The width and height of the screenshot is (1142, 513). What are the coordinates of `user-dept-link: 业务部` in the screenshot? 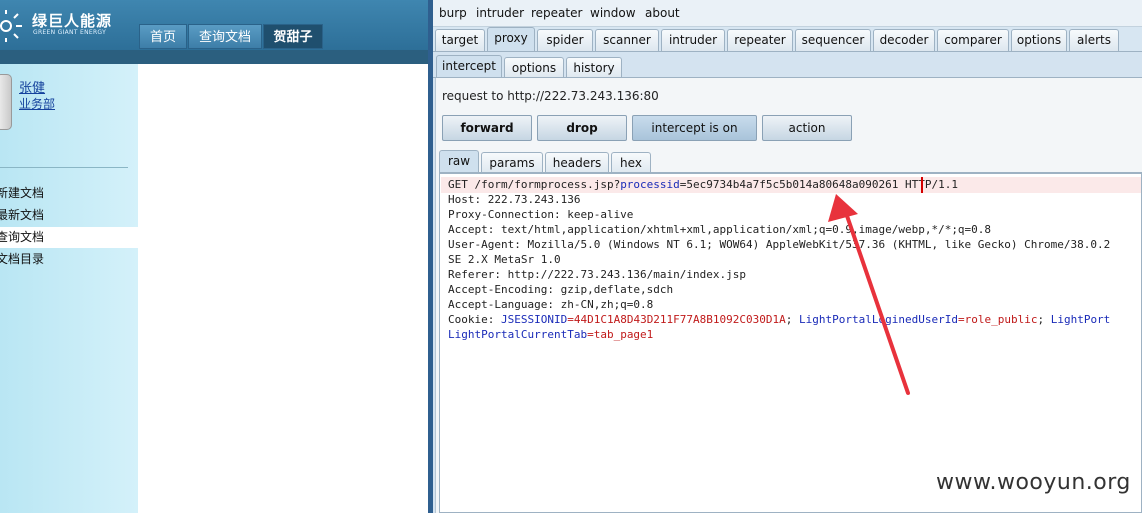 It's located at (37, 103).